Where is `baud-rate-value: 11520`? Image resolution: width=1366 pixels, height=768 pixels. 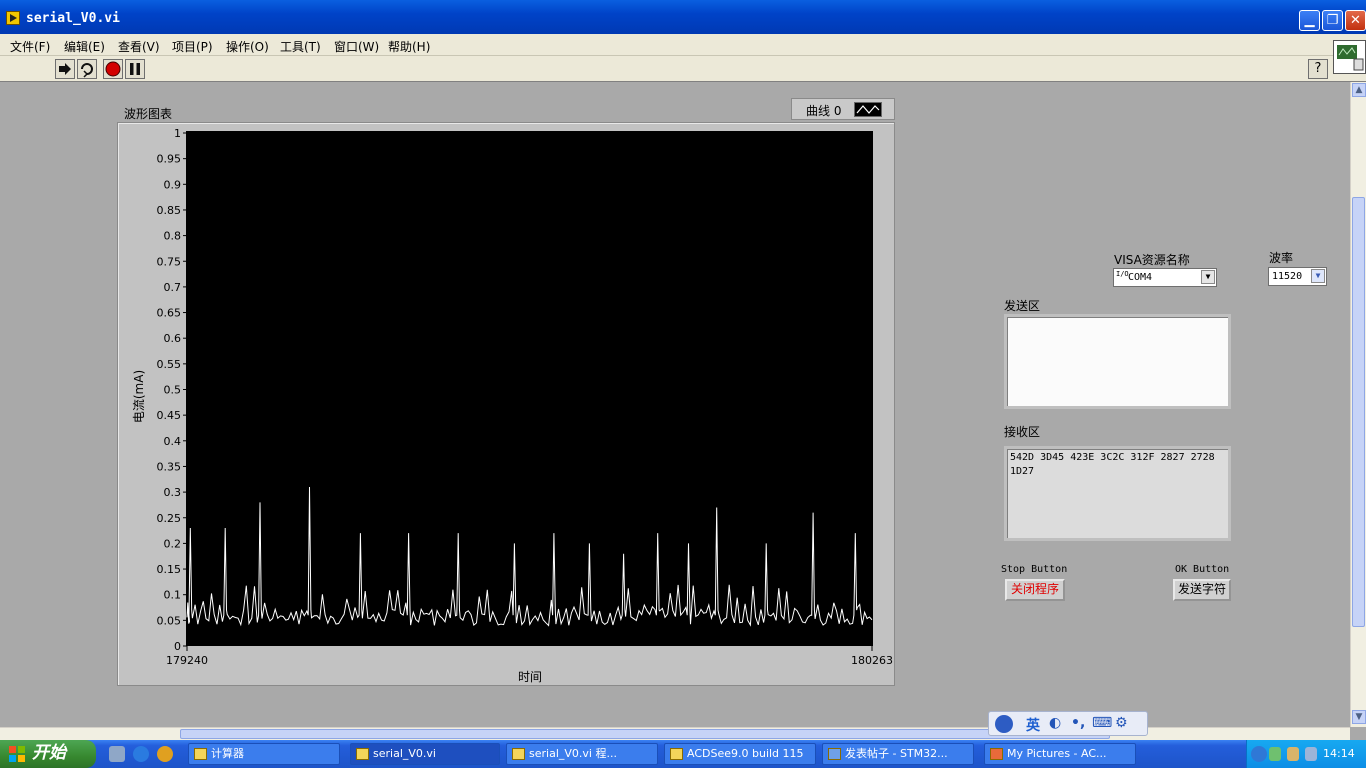
baud-rate-value: 11520 is located at coordinates (1287, 276).